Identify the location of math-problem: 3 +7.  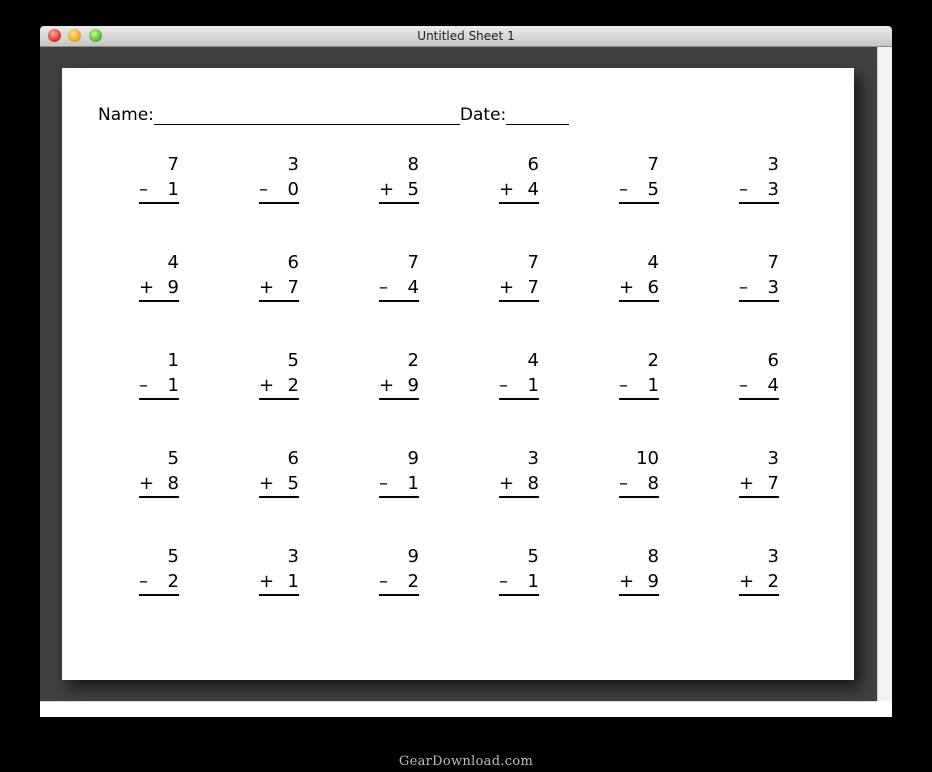
(759, 472).